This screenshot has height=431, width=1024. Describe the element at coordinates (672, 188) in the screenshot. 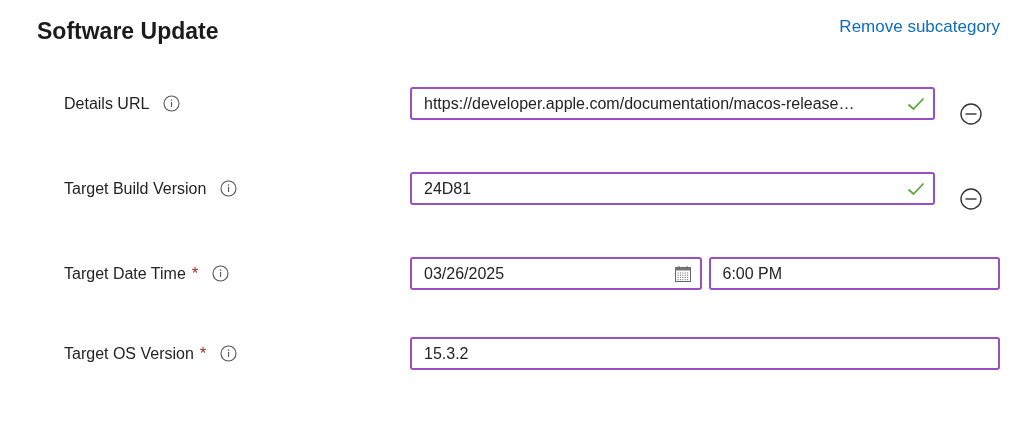

I see `input-field: 24D81` at that location.